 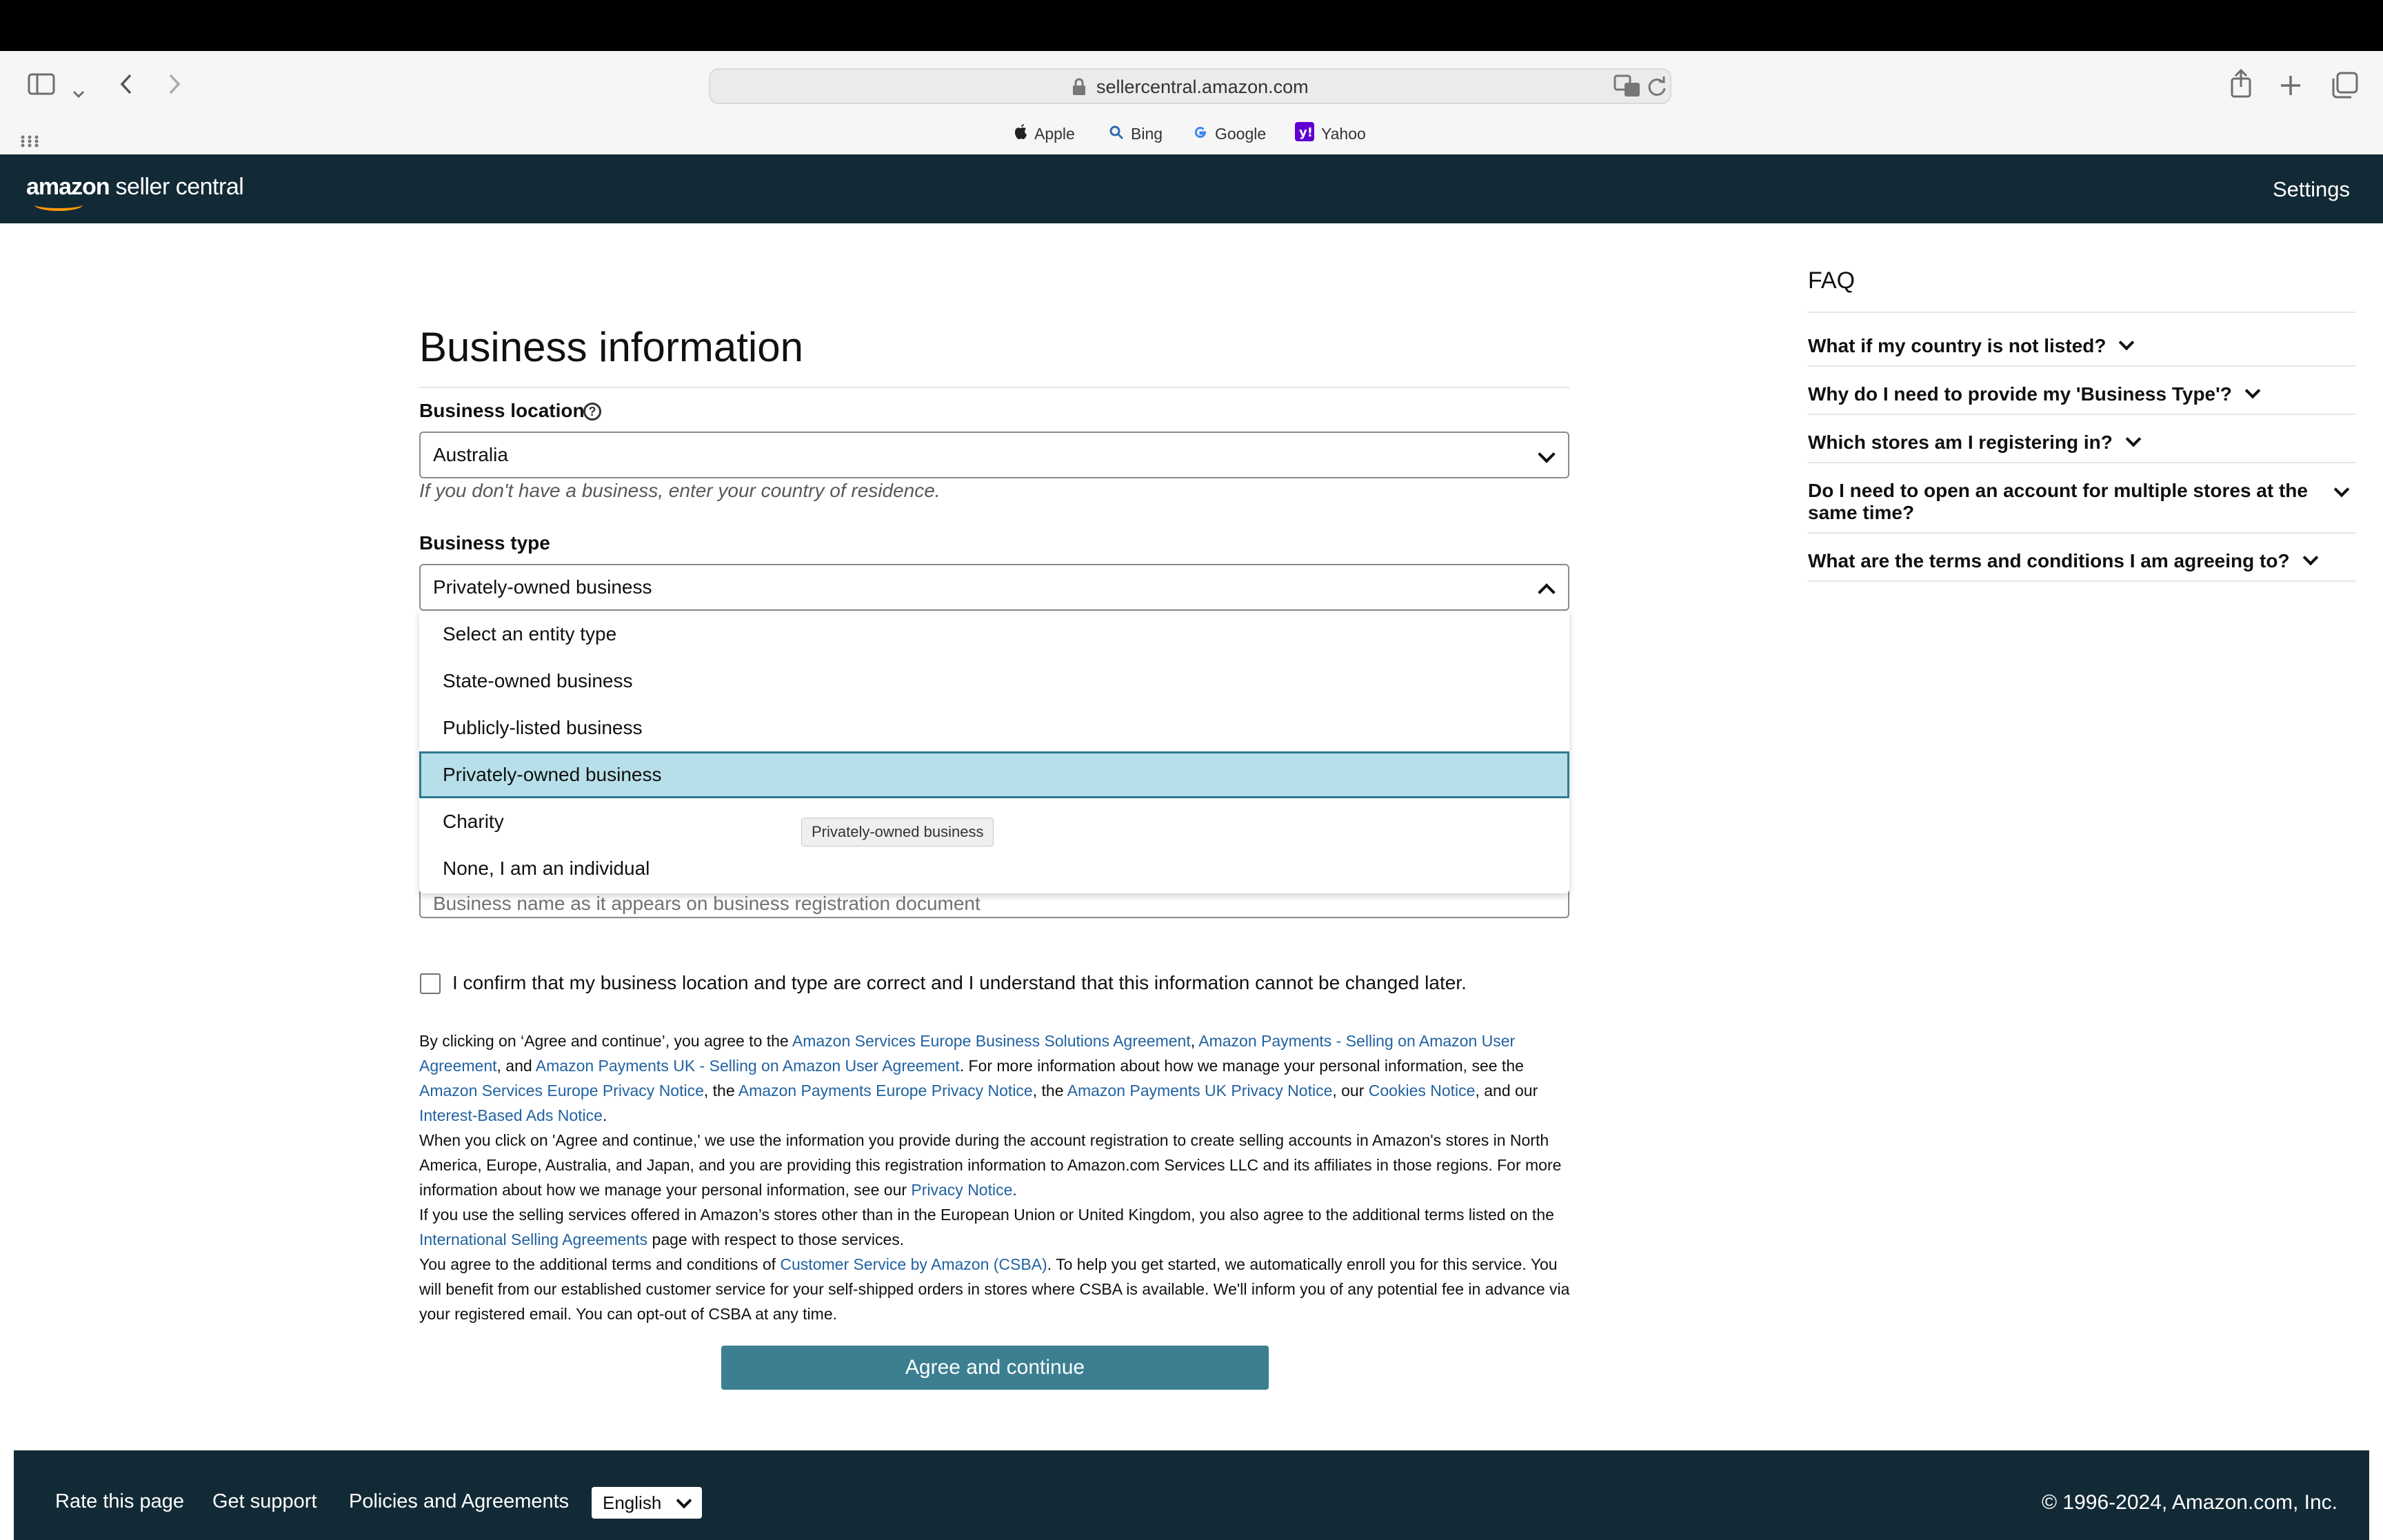 What do you see at coordinates (58, 205) in the screenshot?
I see `amazon-smile-icon` at bounding box center [58, 205].